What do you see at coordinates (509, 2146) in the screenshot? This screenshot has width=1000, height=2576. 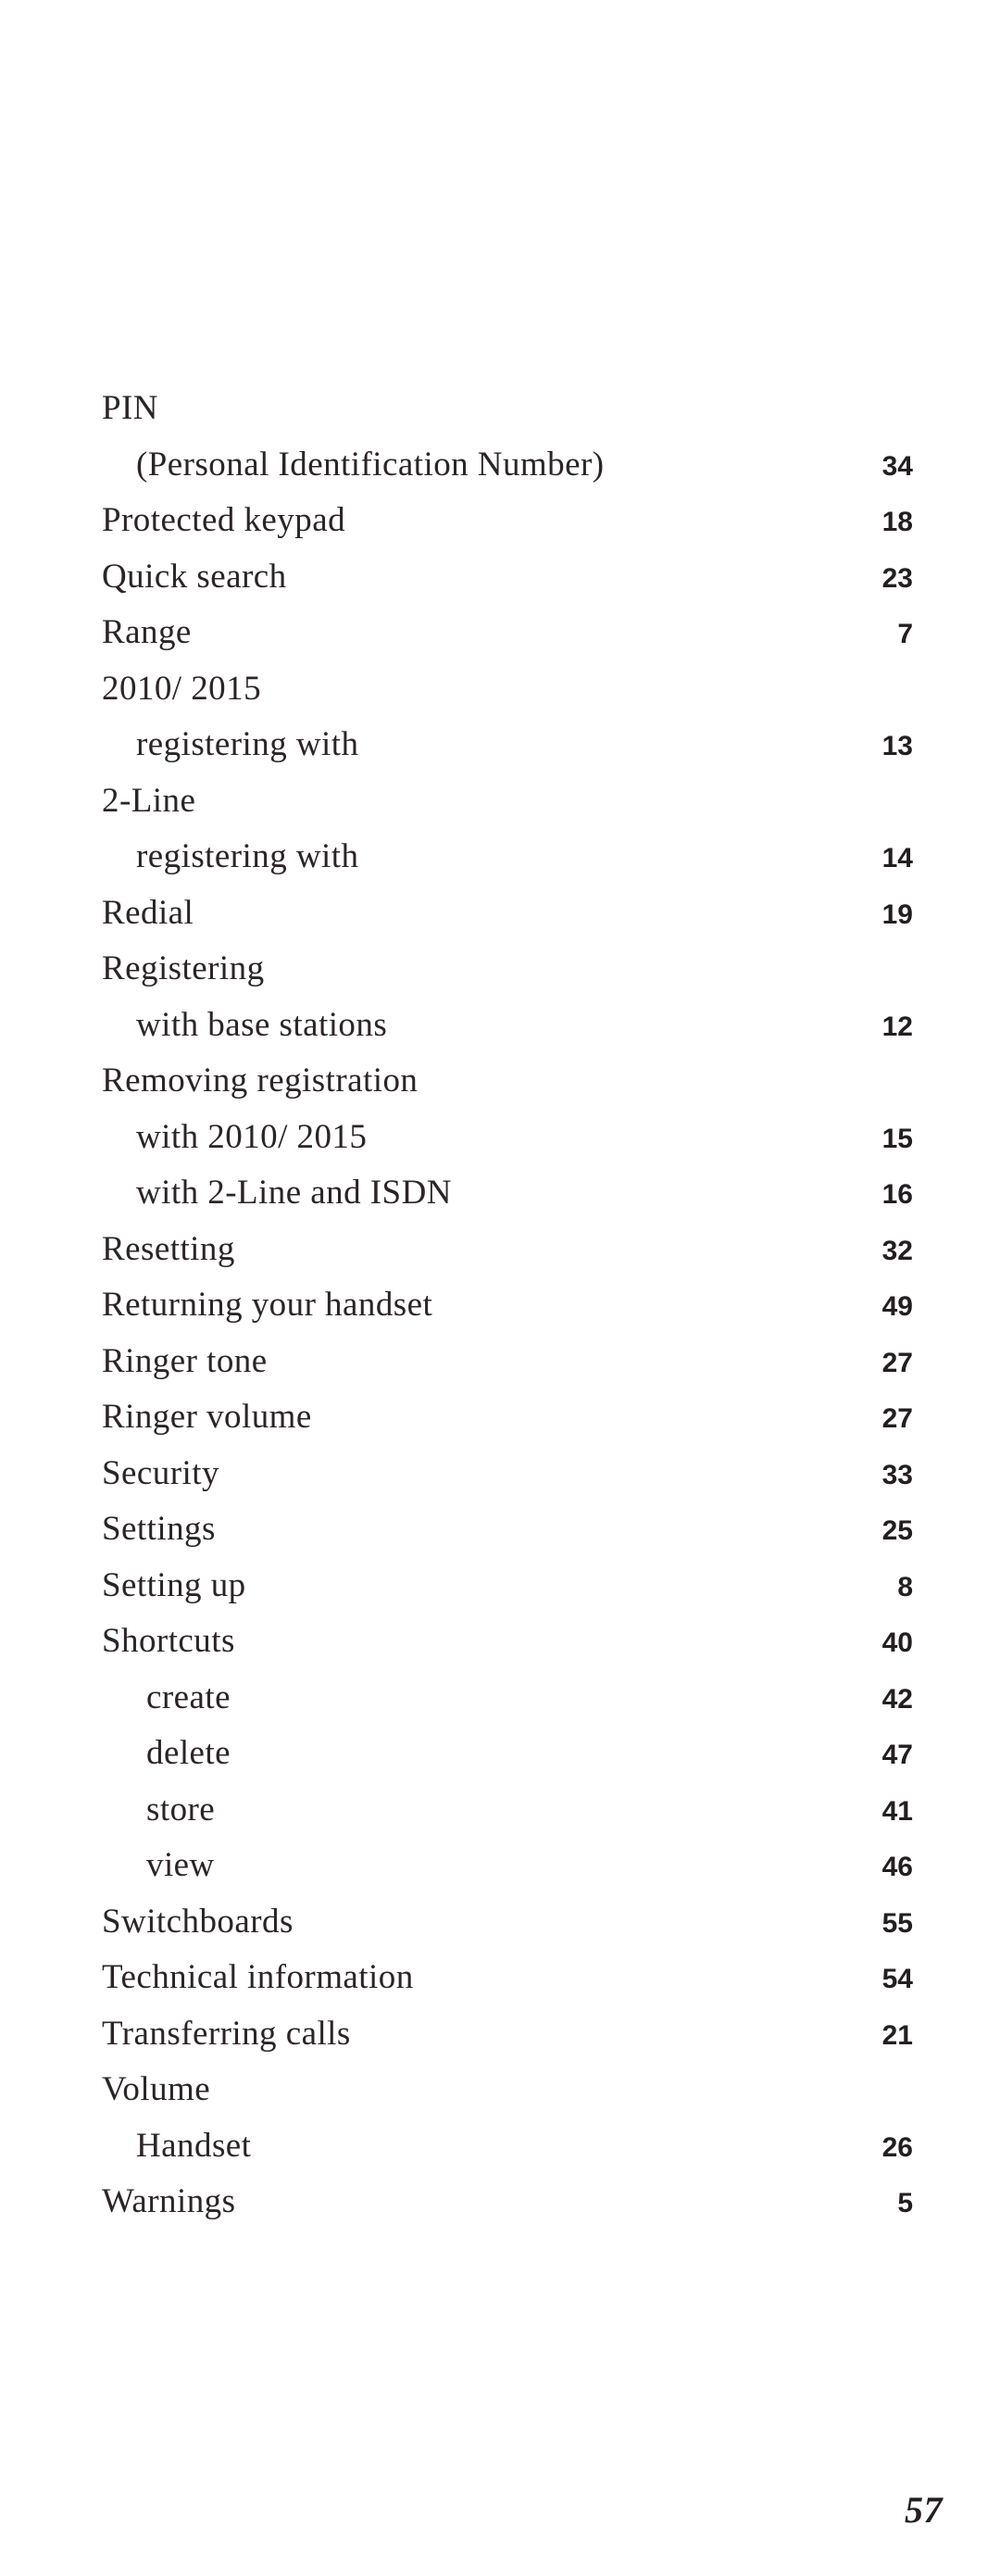 I see `index-entry-row: Handset 26` at bounding box center [509, 2146].